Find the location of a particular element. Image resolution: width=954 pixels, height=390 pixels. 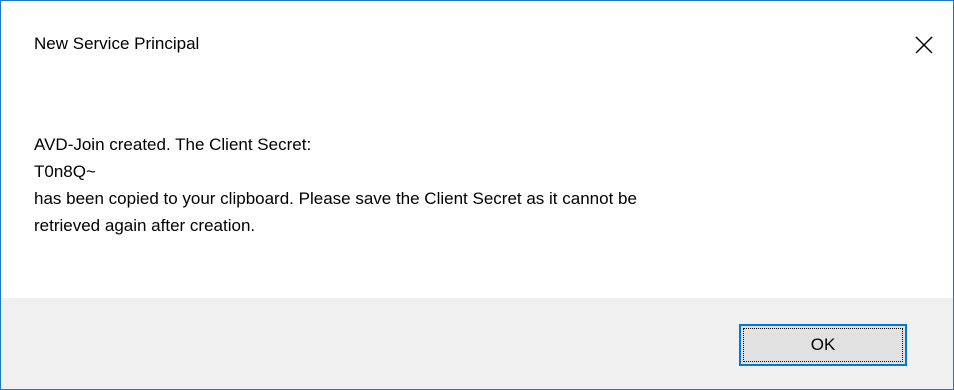

ok-button: OK is located at coordinates (823, 345).